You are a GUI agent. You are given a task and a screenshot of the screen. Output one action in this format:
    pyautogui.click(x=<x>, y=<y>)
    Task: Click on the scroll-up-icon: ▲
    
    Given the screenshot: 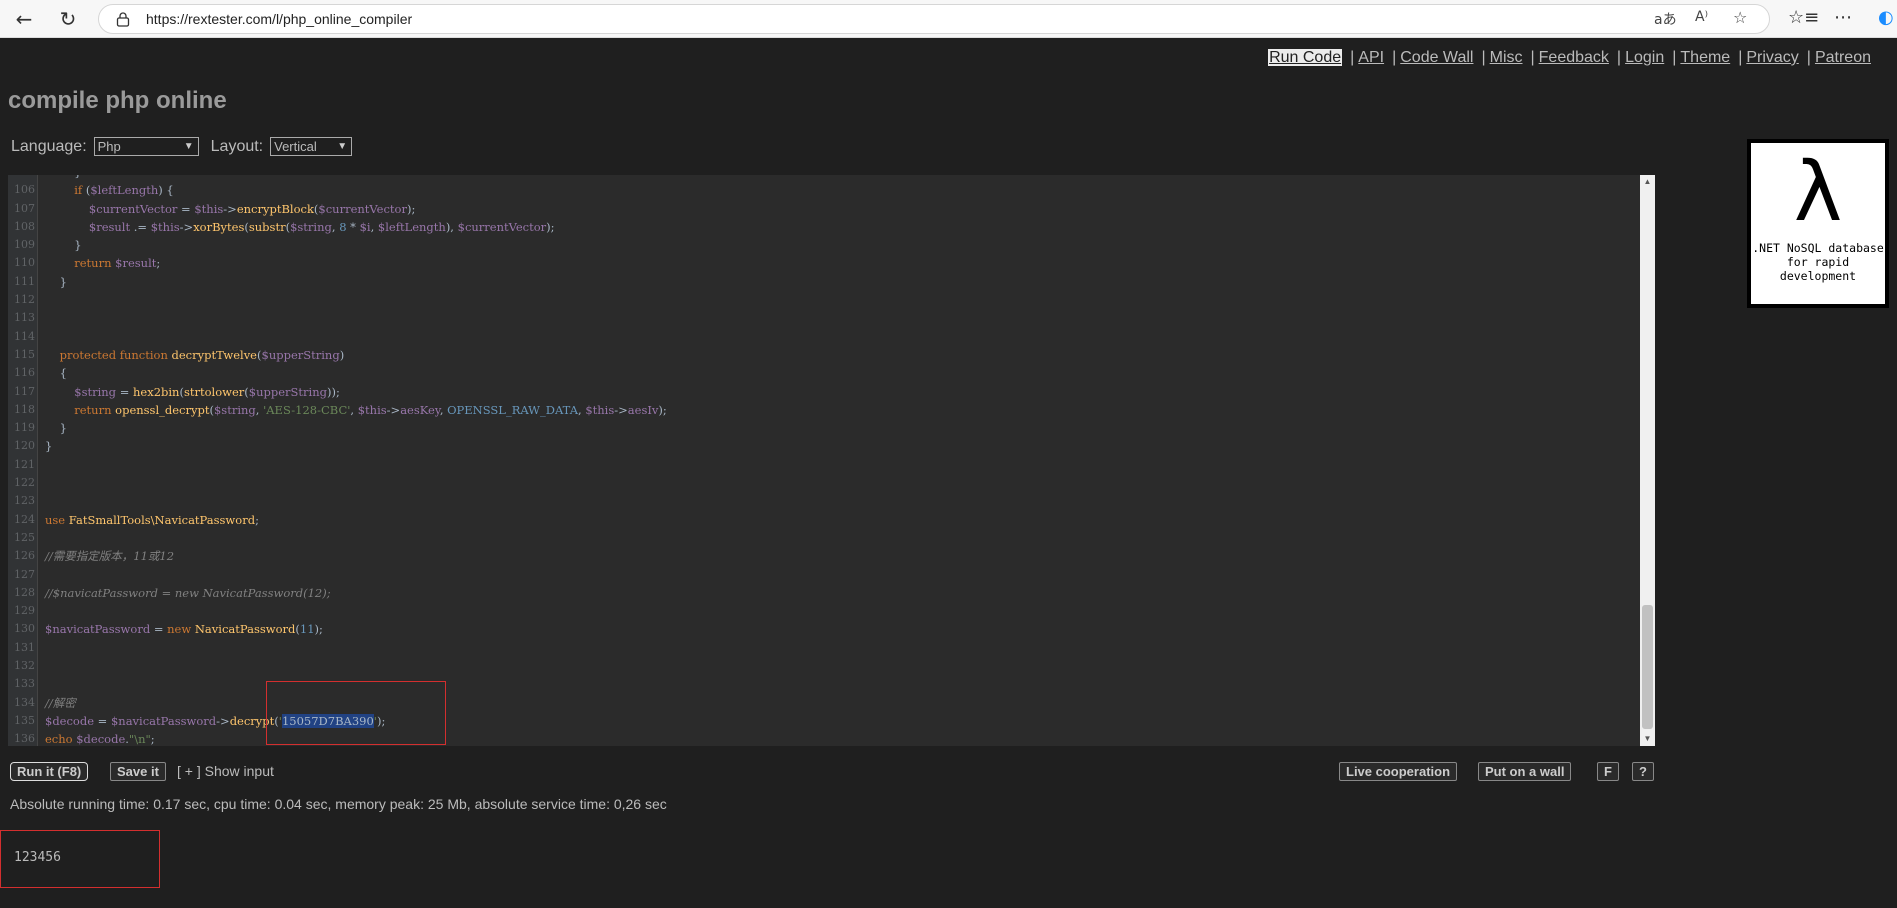 What is the action you would take?
    pyautogui.click(x=1647, y=182)
    